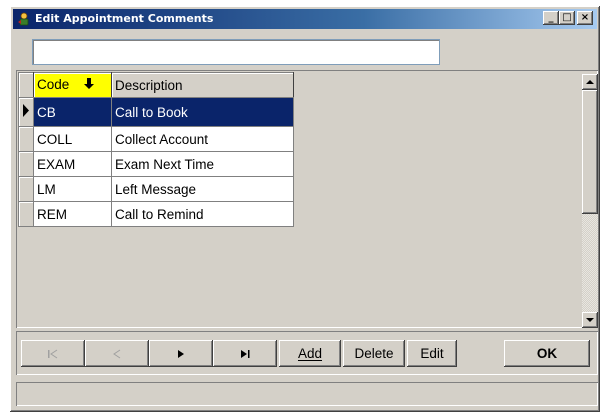  Describe the element at coordinates (72, 164) in the screenshot. I see `cell-code: EXAM` at that location.